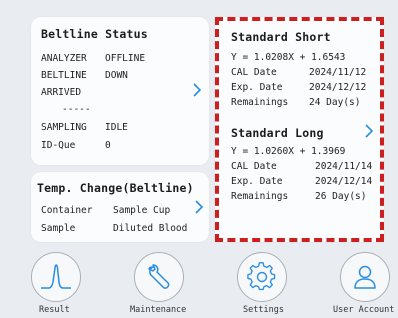 This screenshot has width=398, height=318. Describe the element at coordinates (199, 207) in the screenshot. I see `temp-change-chevron-right-icon` at that location.